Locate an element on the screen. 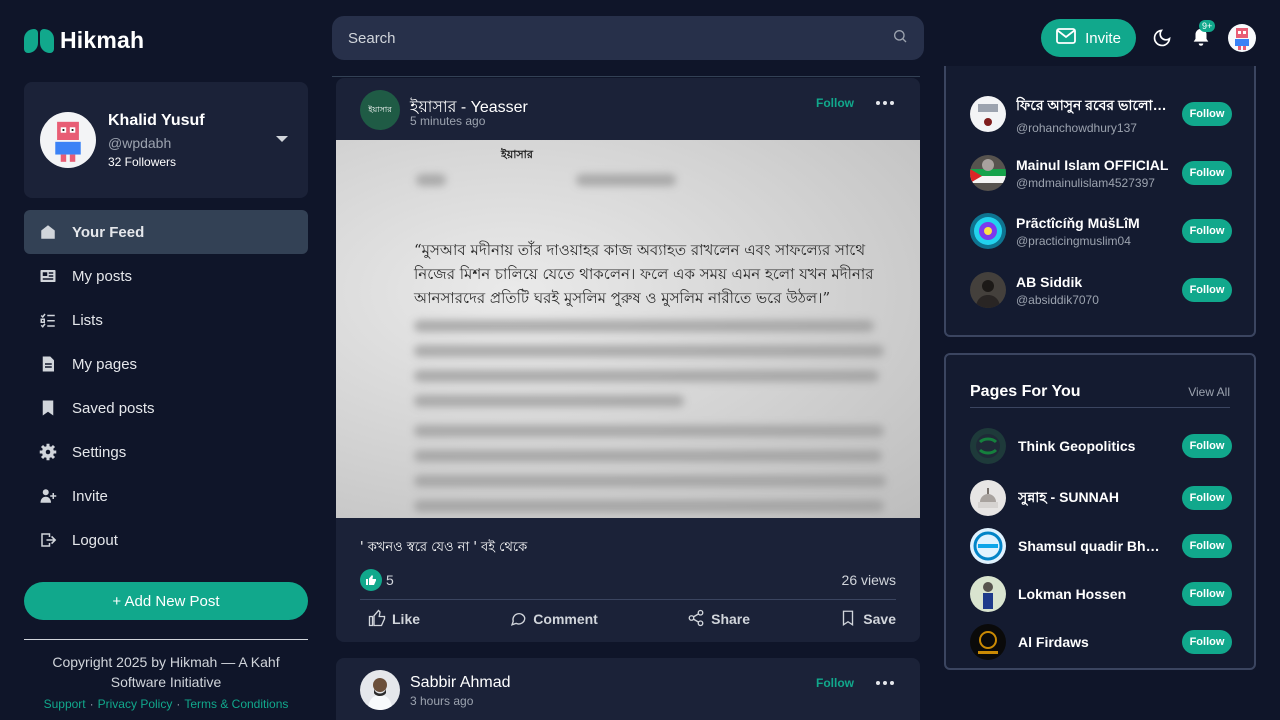 This screenshot has width=1280, height=720. profile-handle: @wpdabh is located at coordinates (140, 142).